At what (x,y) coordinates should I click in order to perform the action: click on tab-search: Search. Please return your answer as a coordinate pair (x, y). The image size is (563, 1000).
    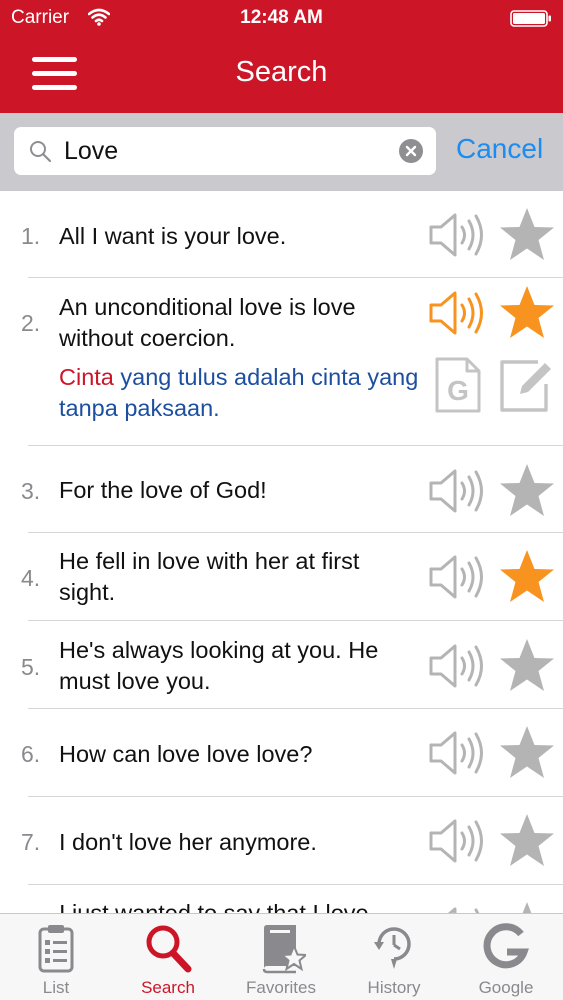
    Looking at the image, I should click on (168, 957).